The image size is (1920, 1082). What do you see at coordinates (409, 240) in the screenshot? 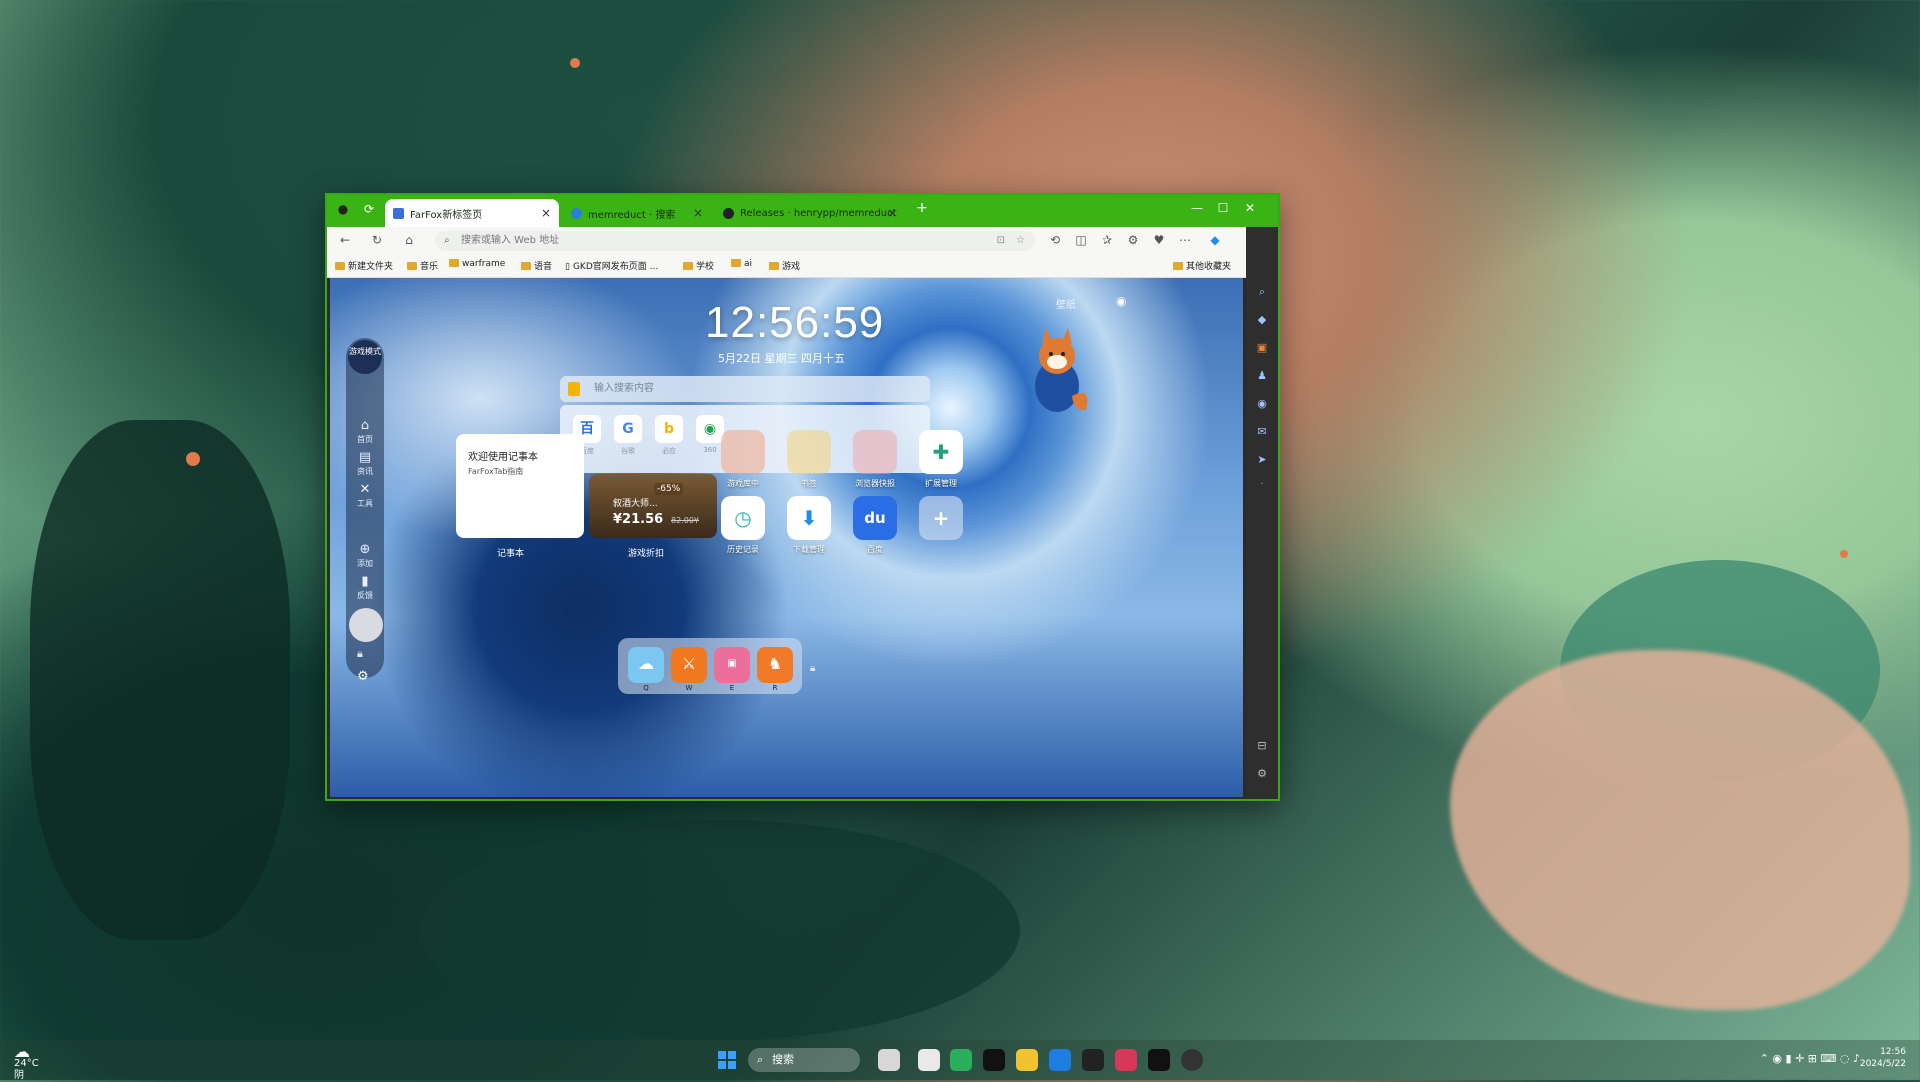
I see `home-icon: ⌂` at bounding box center [409, 240].